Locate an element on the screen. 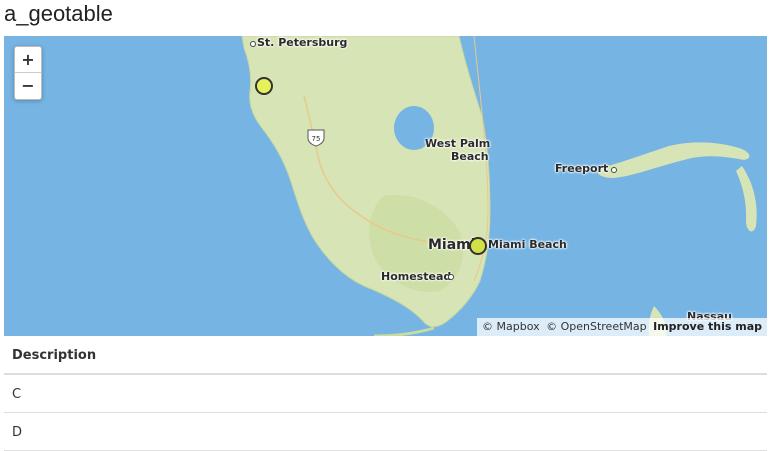 The width and height of the screenshot is (771, 451). table-header-row: Description is located at coordinates (385, 355).